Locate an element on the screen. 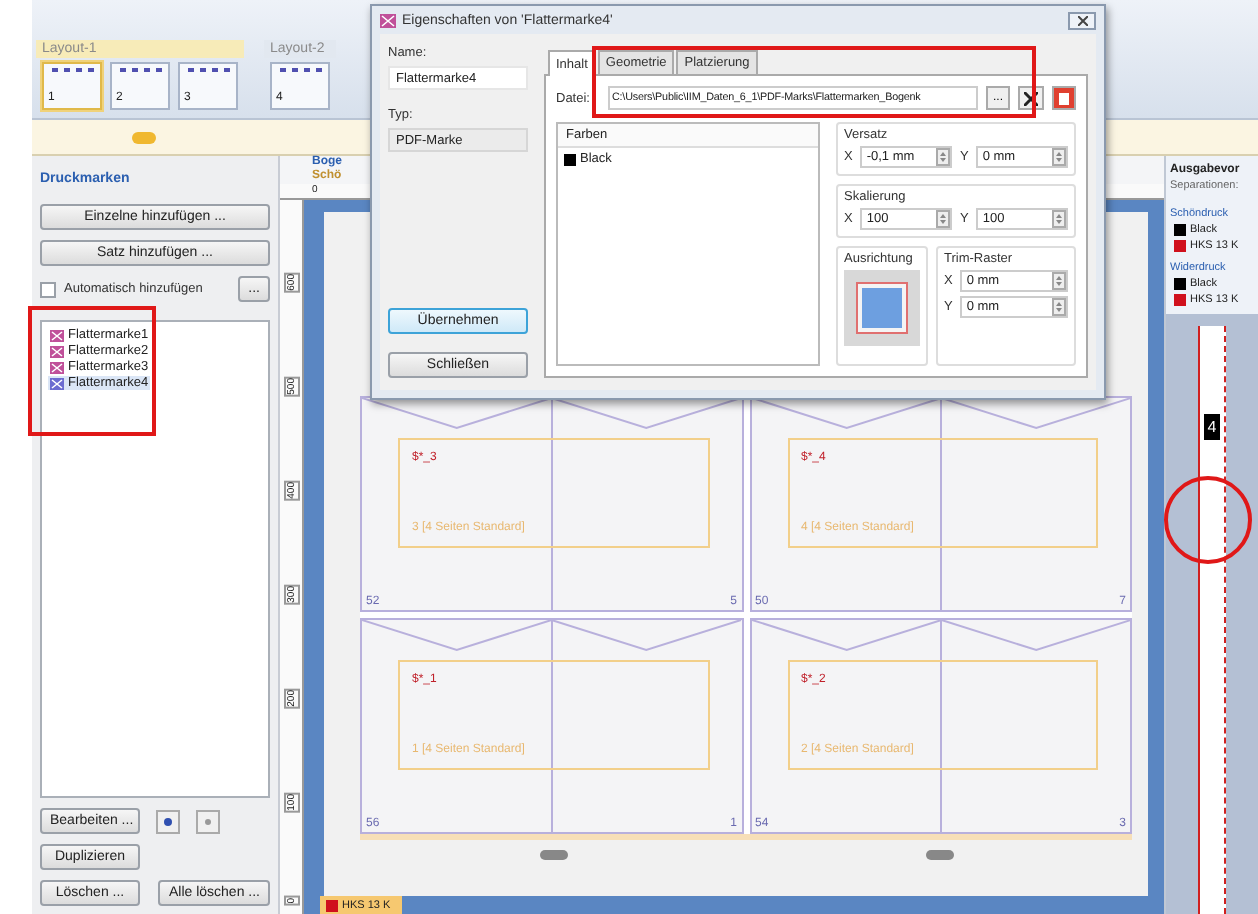  annotation-circle is located at coordinates (1208, 520).